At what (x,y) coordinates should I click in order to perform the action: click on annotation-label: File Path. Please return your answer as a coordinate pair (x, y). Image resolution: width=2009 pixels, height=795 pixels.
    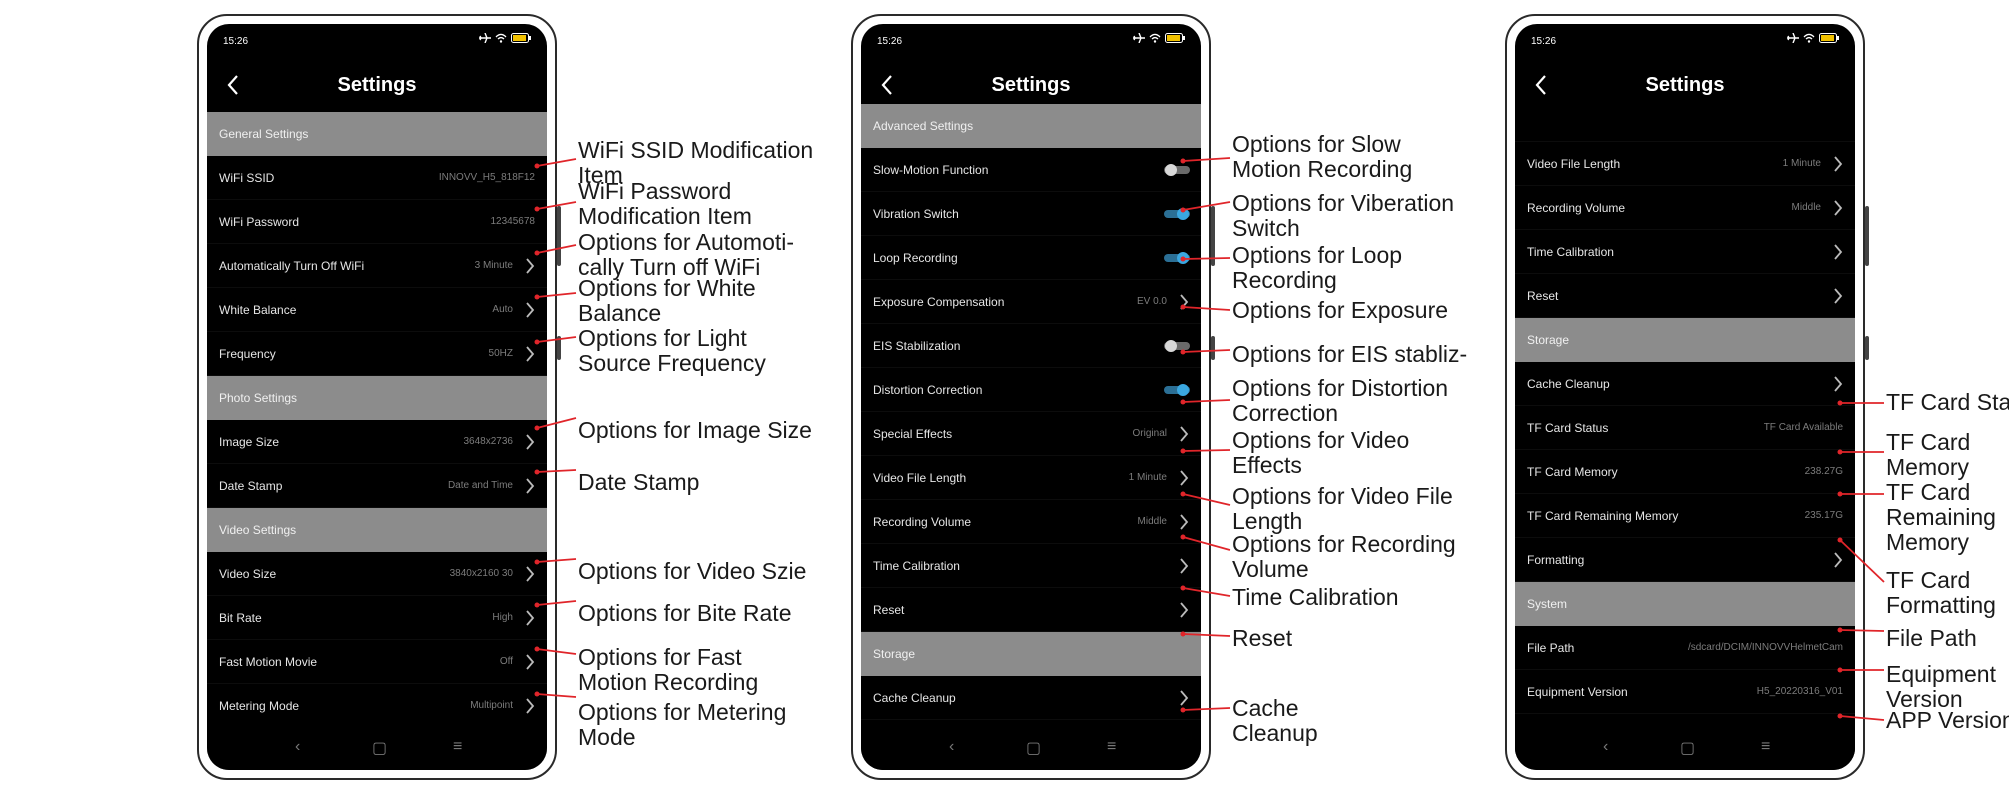
    Looking at the image, I should click on (1931, 638).